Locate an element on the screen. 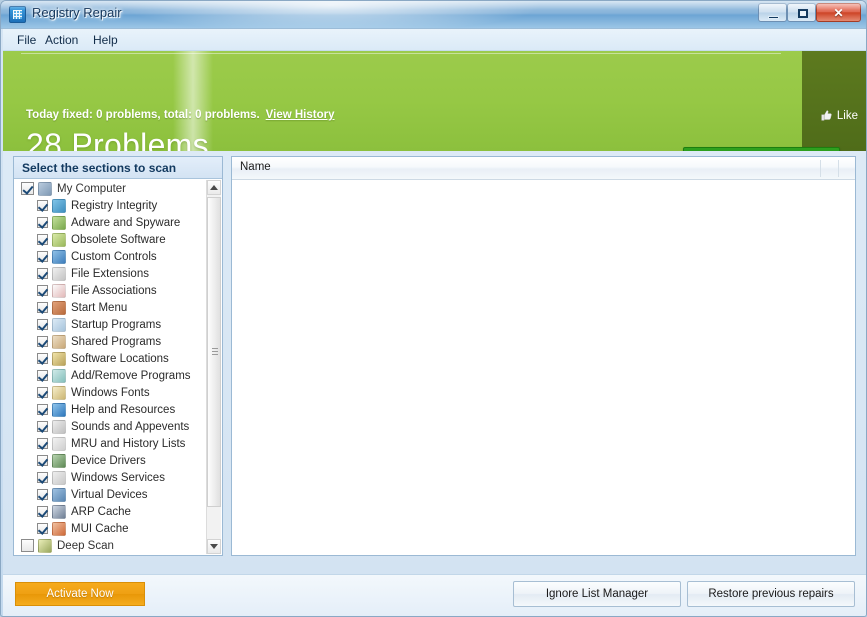 The image size is (867, 617). checkbox-my-computer is located at coordinates (27, 188).